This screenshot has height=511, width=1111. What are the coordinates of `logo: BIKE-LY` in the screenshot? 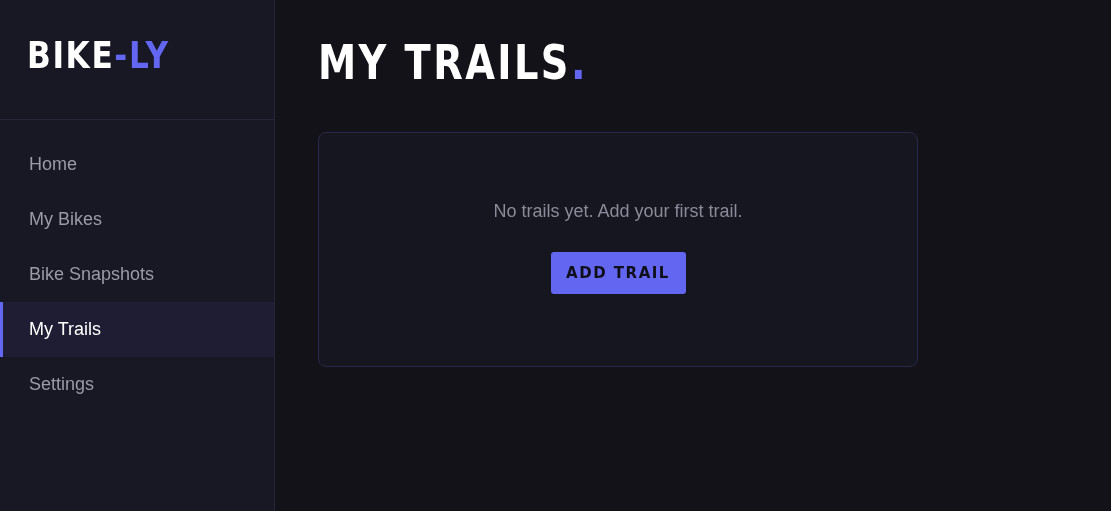 It's located at (98, 55).